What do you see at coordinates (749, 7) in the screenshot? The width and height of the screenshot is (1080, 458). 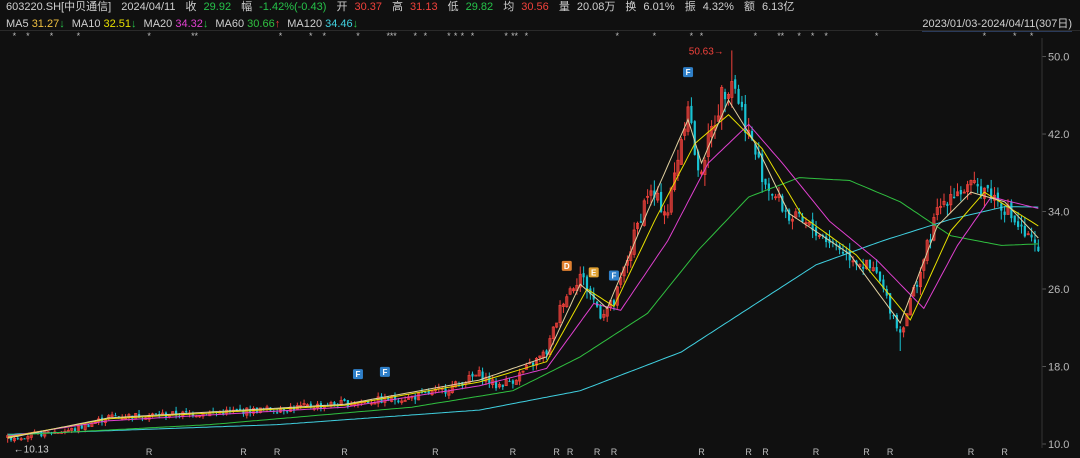 I see `amount-label: 额` at bounding box center [749, 7].